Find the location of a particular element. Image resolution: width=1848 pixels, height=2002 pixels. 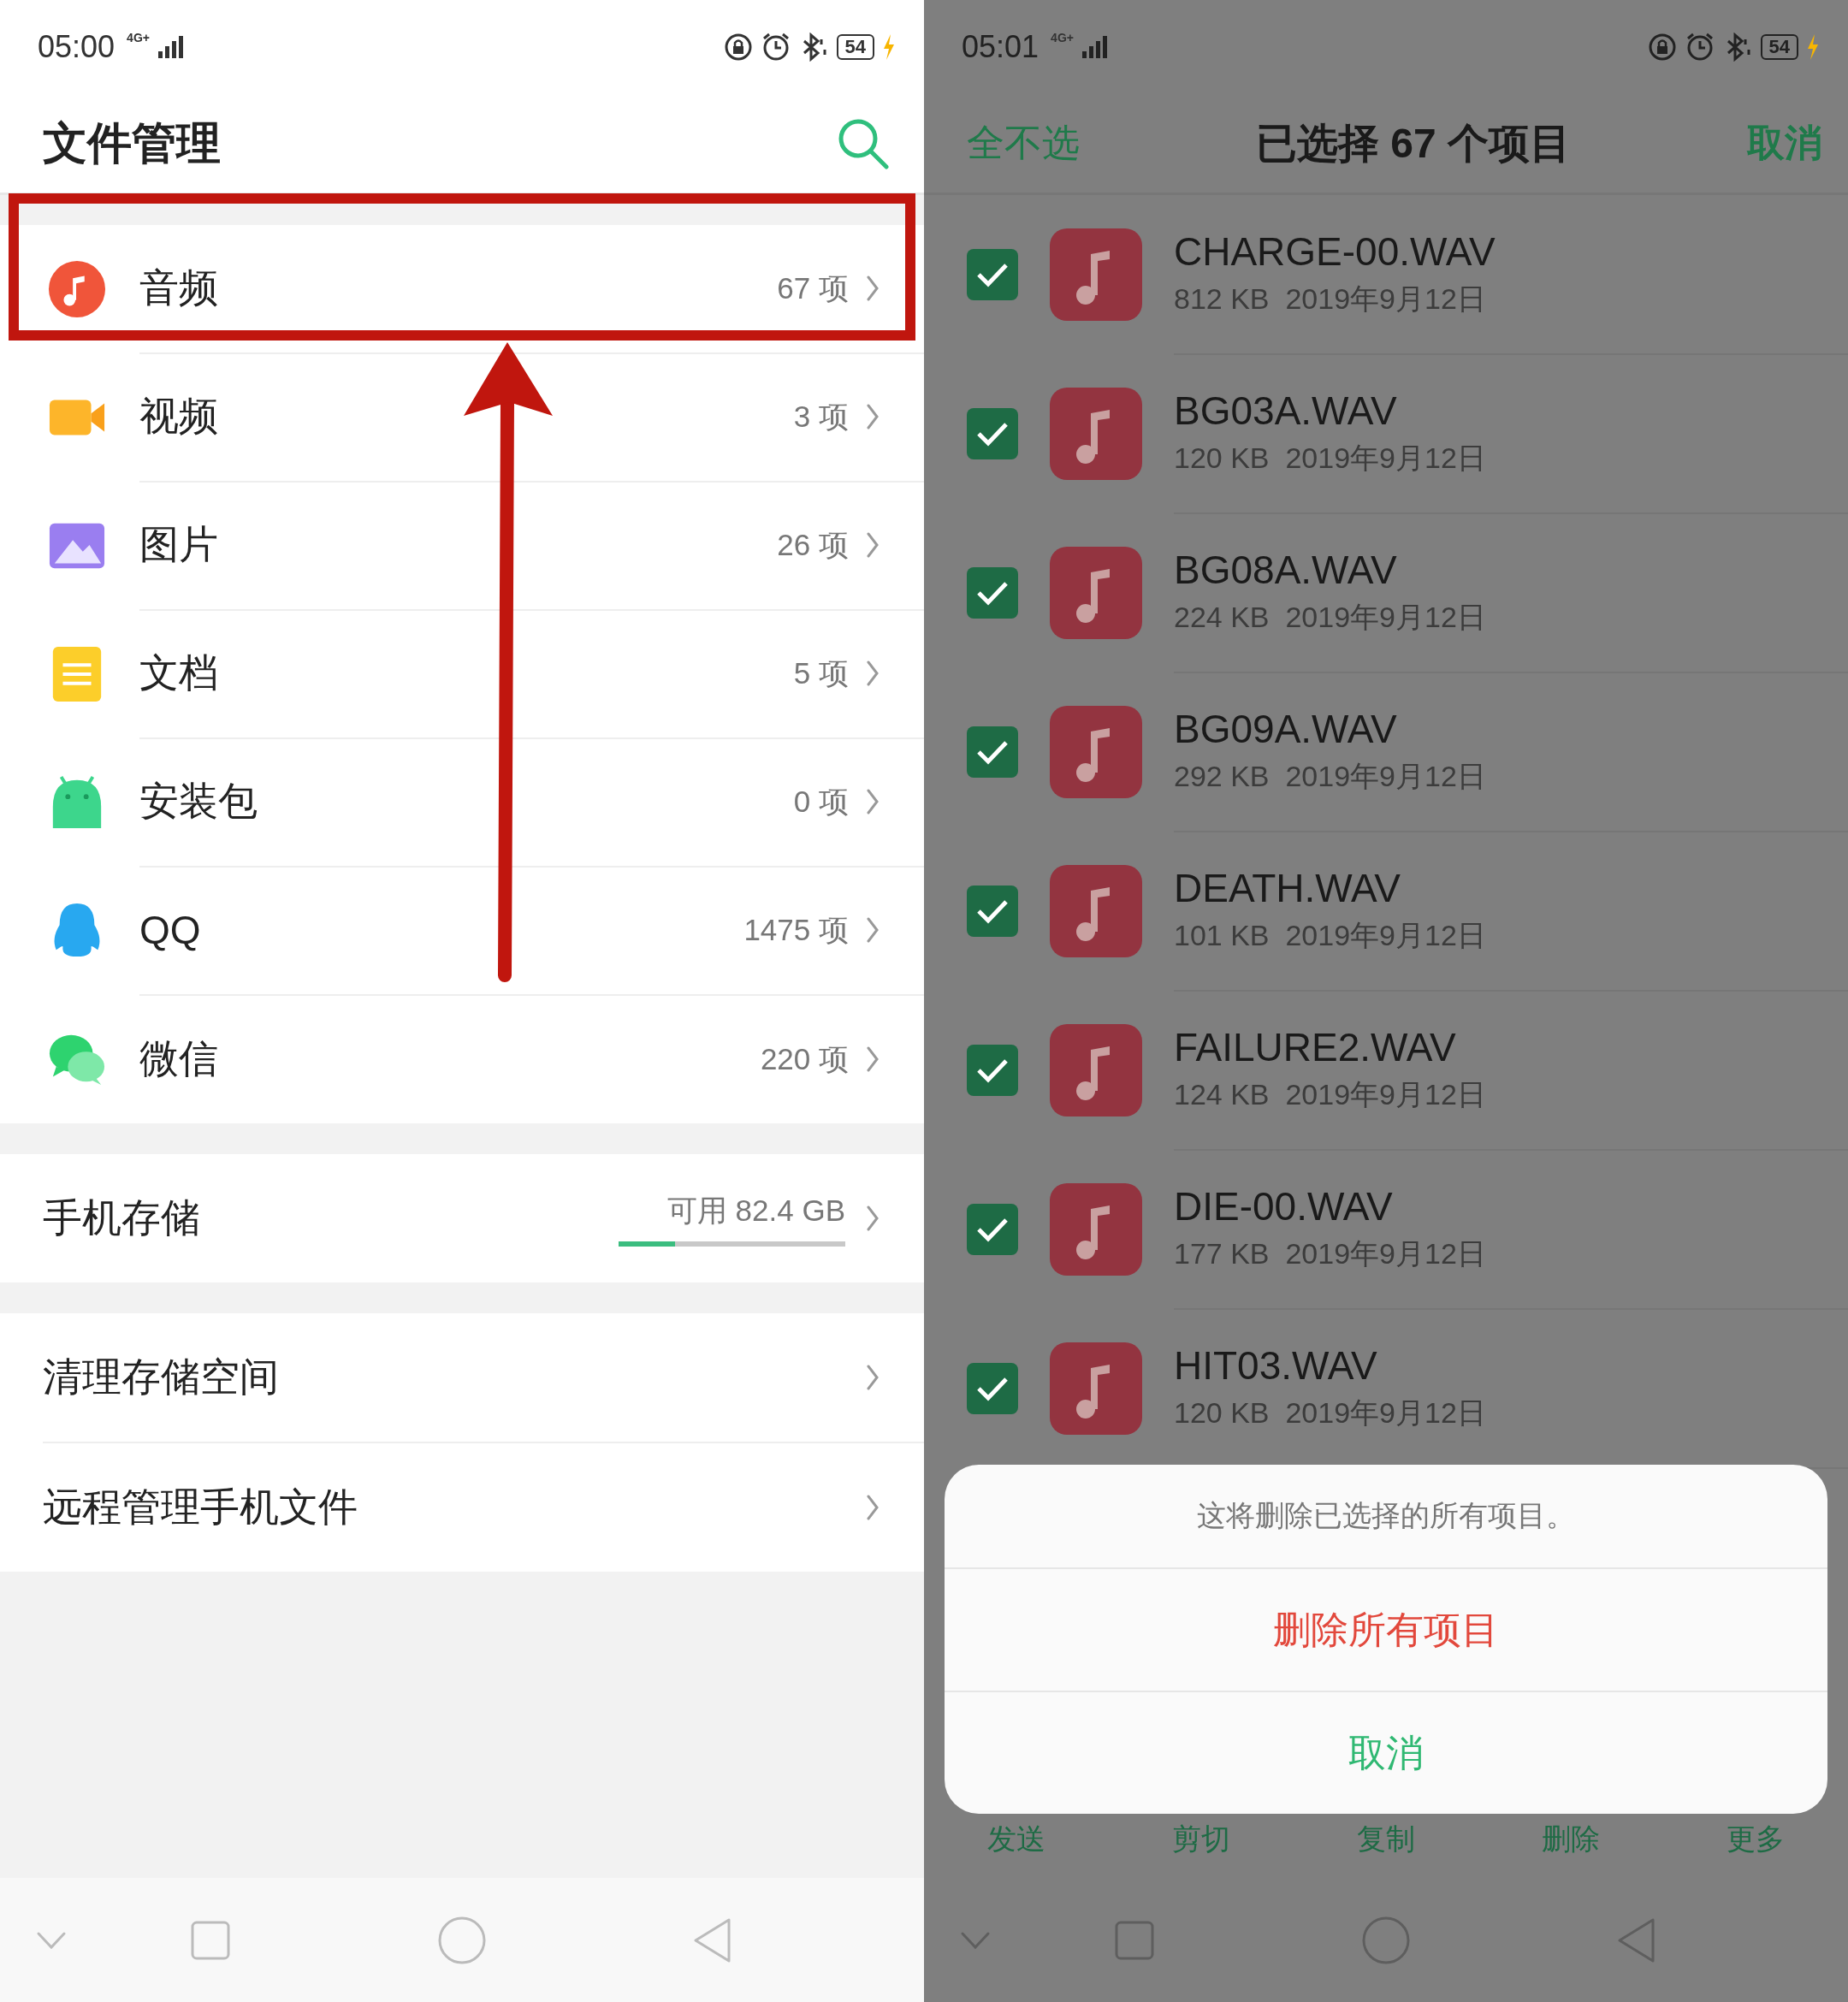

item-count: 67 项 is located at coordinates (813, 288).